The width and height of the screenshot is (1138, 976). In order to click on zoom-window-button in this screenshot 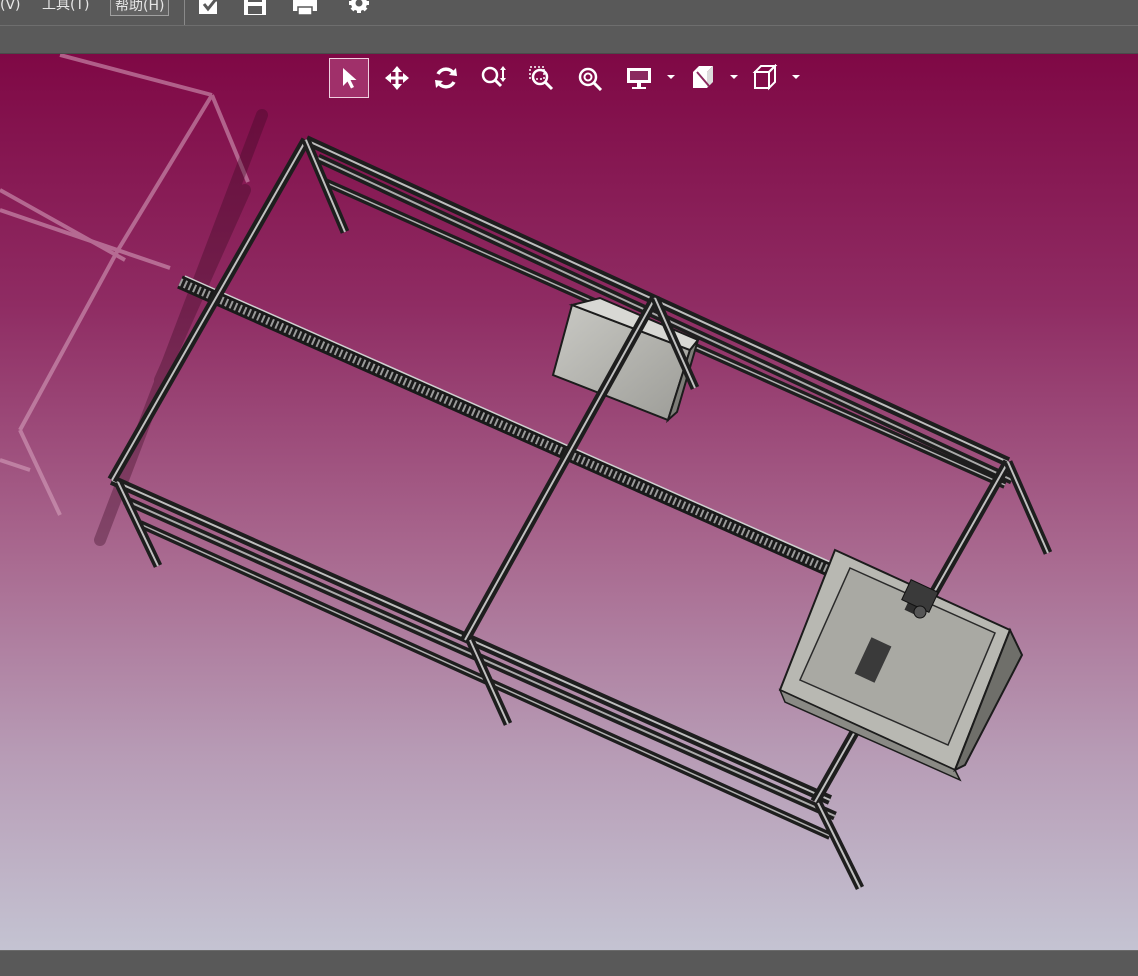, I will do `click(542, 78)`.